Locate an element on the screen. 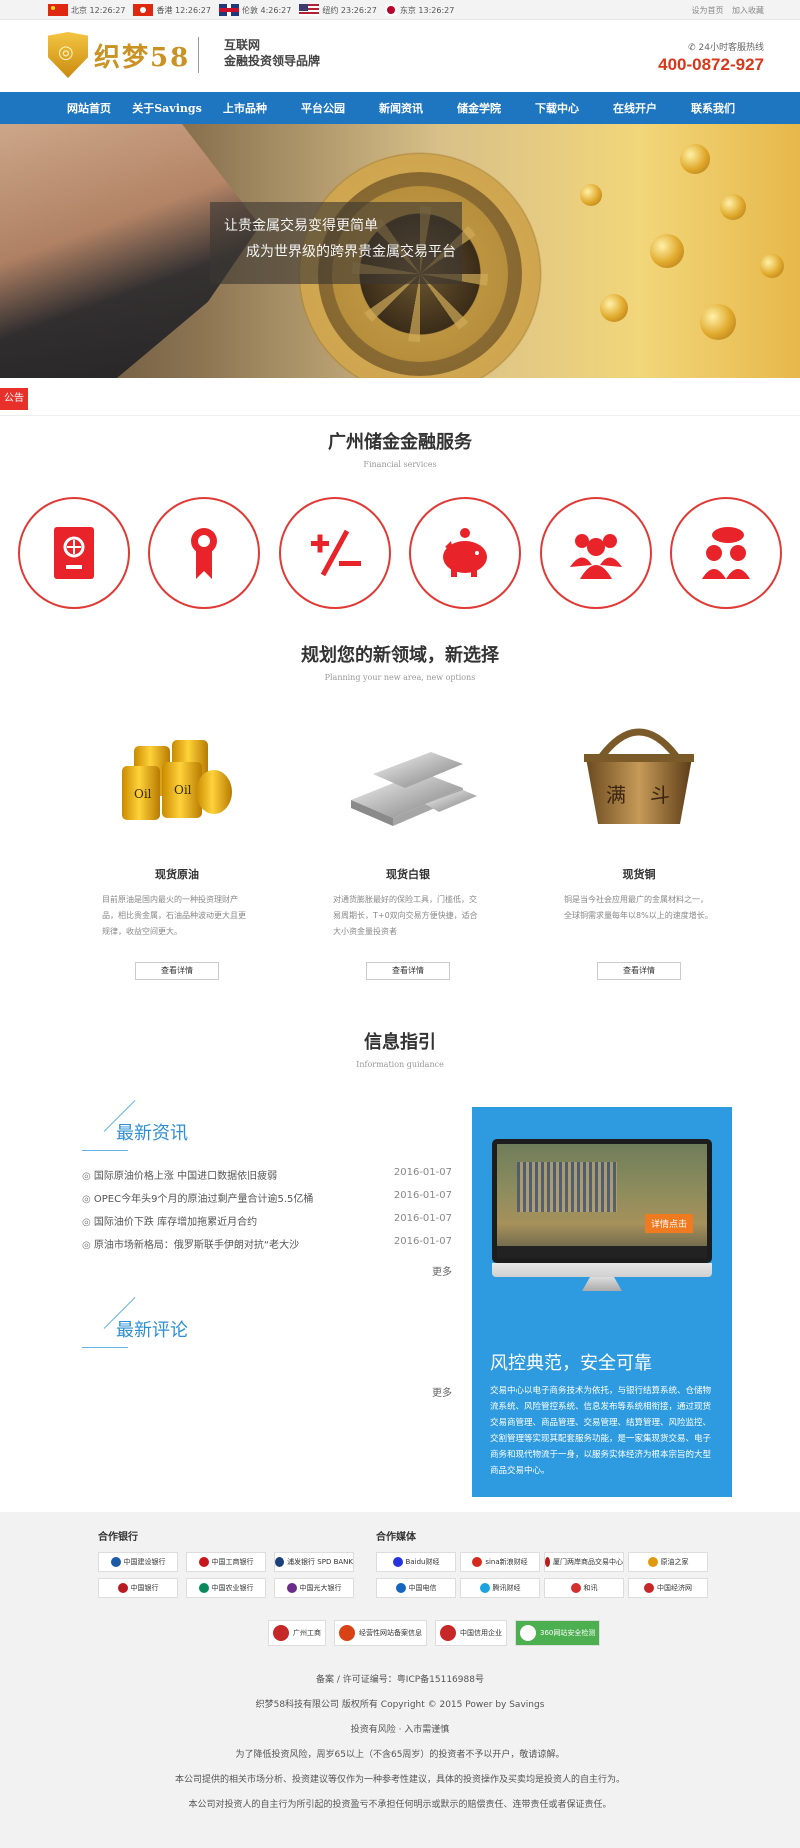  nav-home: 网站首页 is located at coordinates (89, 108).